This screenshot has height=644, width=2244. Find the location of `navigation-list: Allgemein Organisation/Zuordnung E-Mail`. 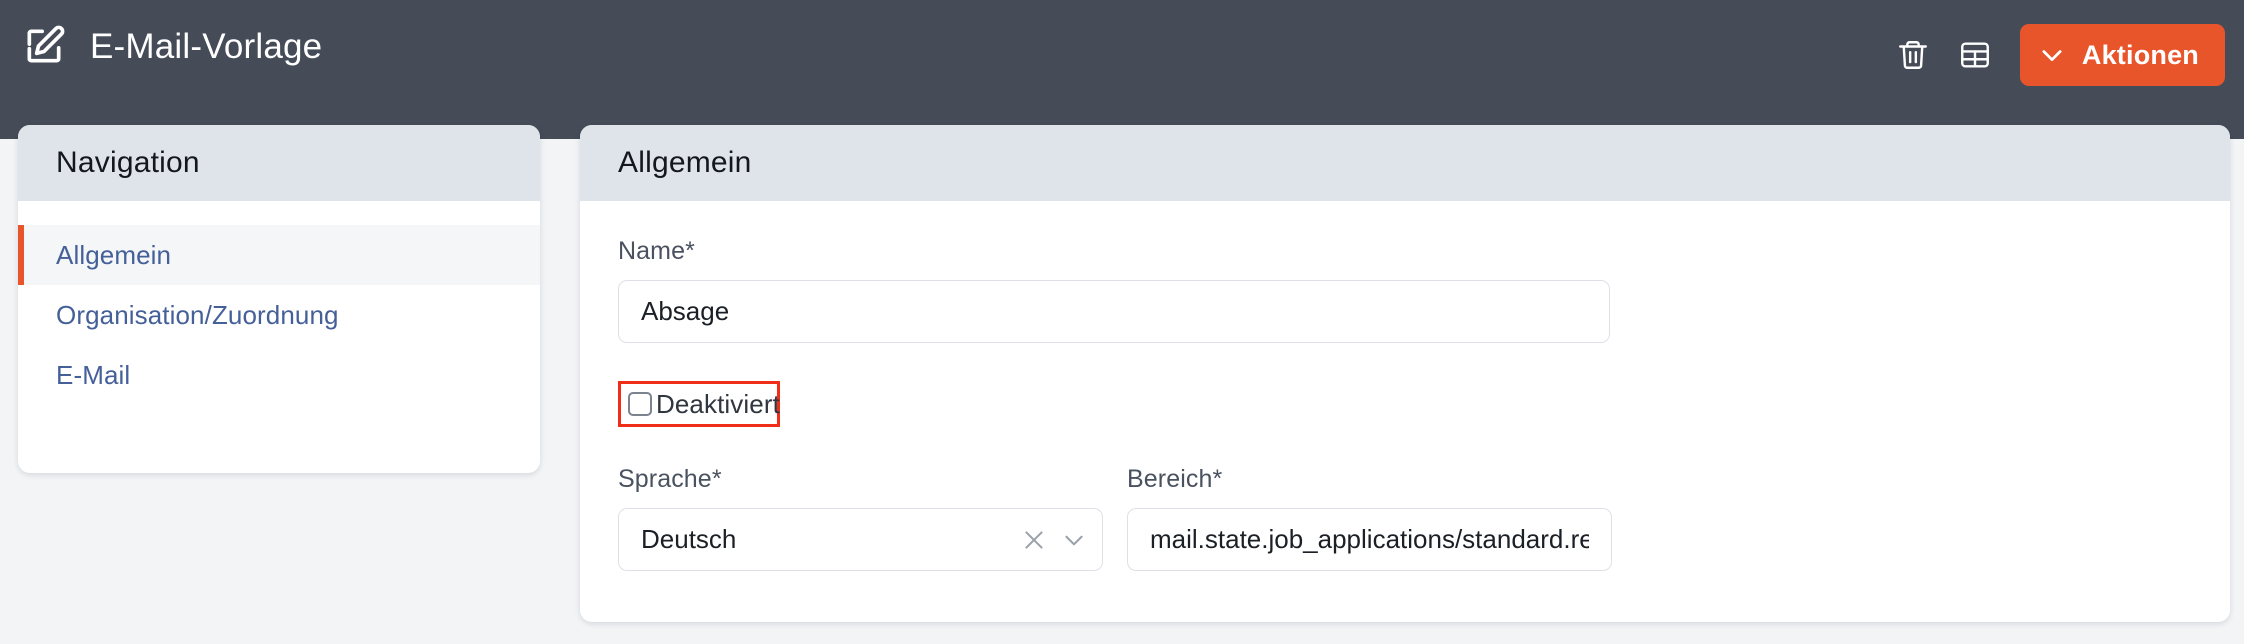

navigation-list: Allgemein Organisation/Zuordnung E-Mail is located at coordinates (279, 303).